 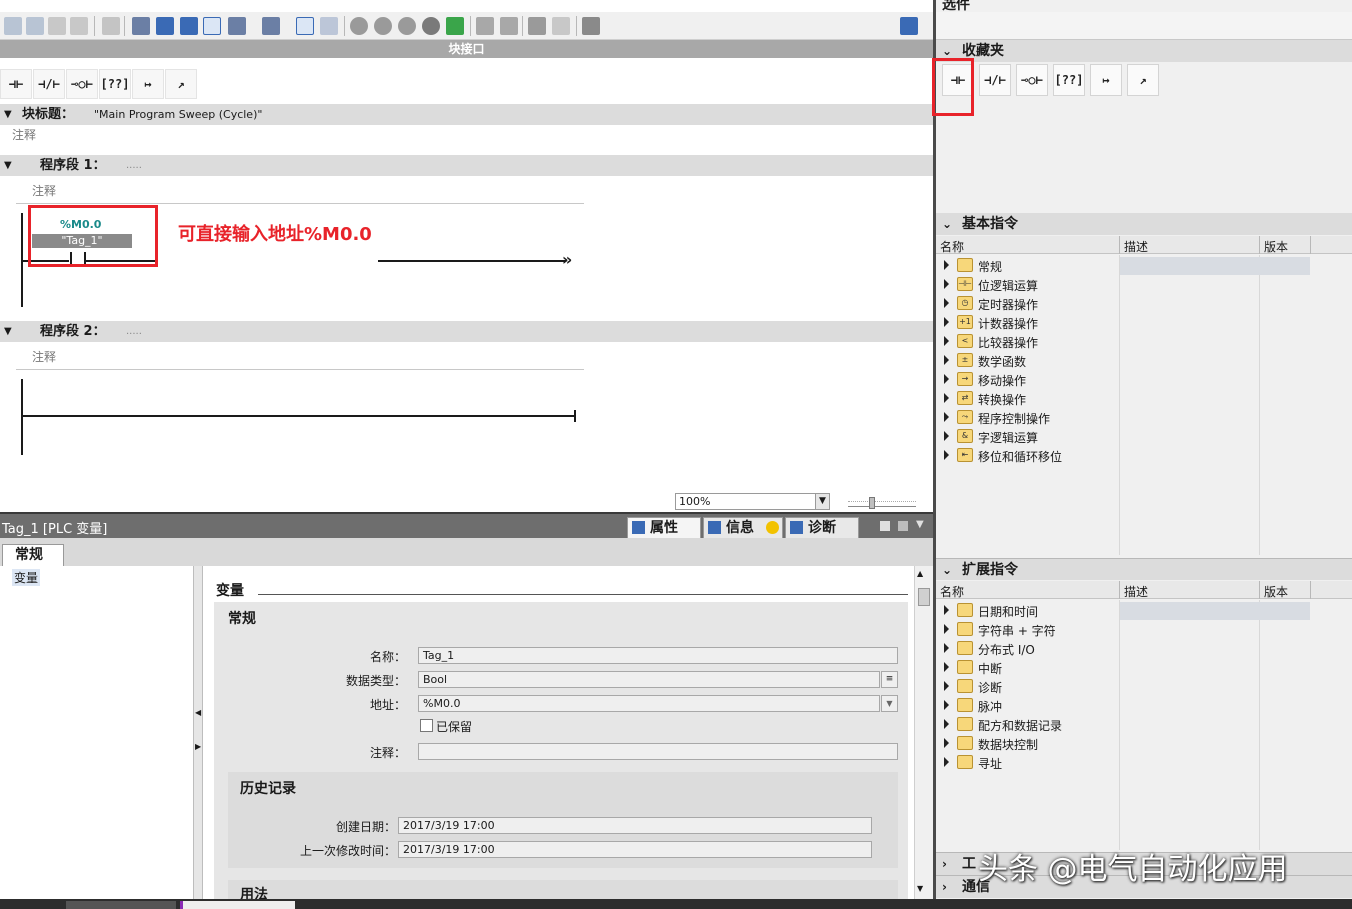 What do you see at coordinates (1144, 648) in the screenshot?
I see `tree-item: 分布式 I/O` at bounding box center [1144, 648].